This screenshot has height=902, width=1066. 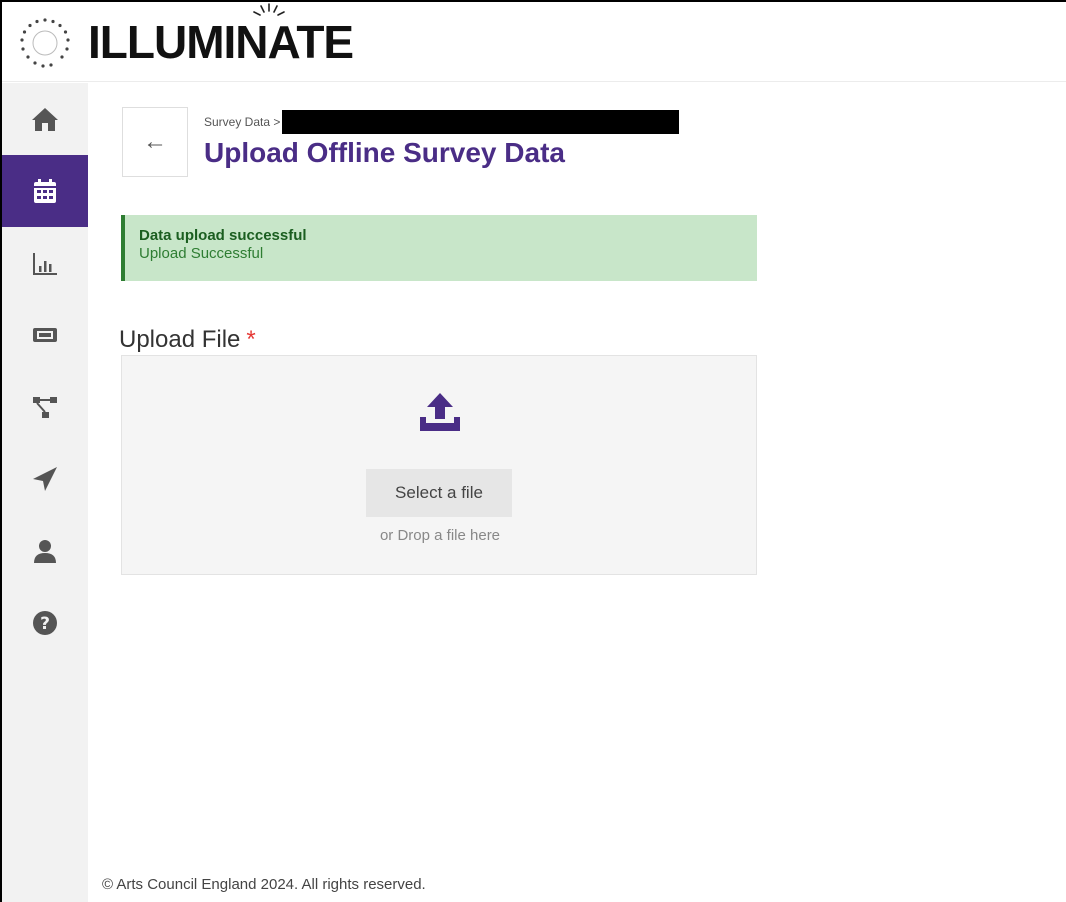 What do you see at coordinates (439, 248) in the screenshot?
I see `success-alert: Data upload successful Upload Successful` at bounding box center [439, 248].